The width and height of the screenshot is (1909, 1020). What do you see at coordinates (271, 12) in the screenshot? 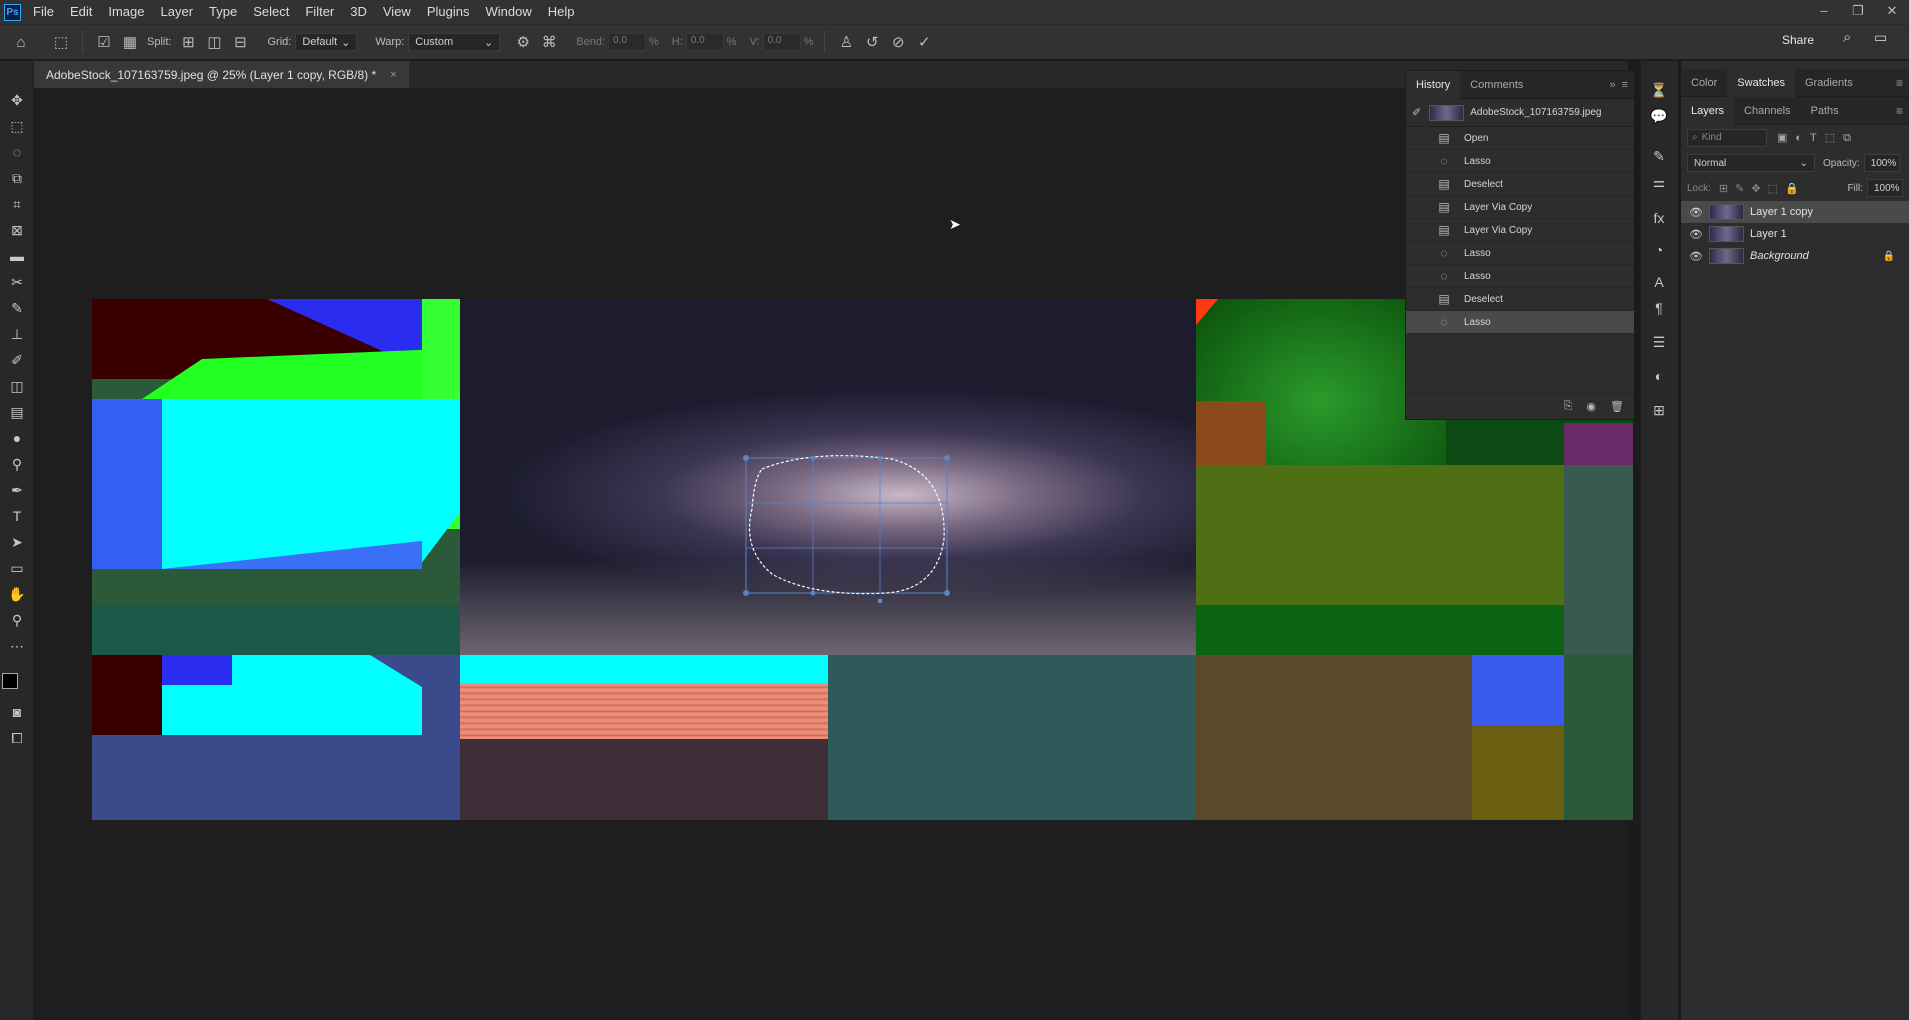
I see `menu-select: Select` at bounding box center [271, 12].